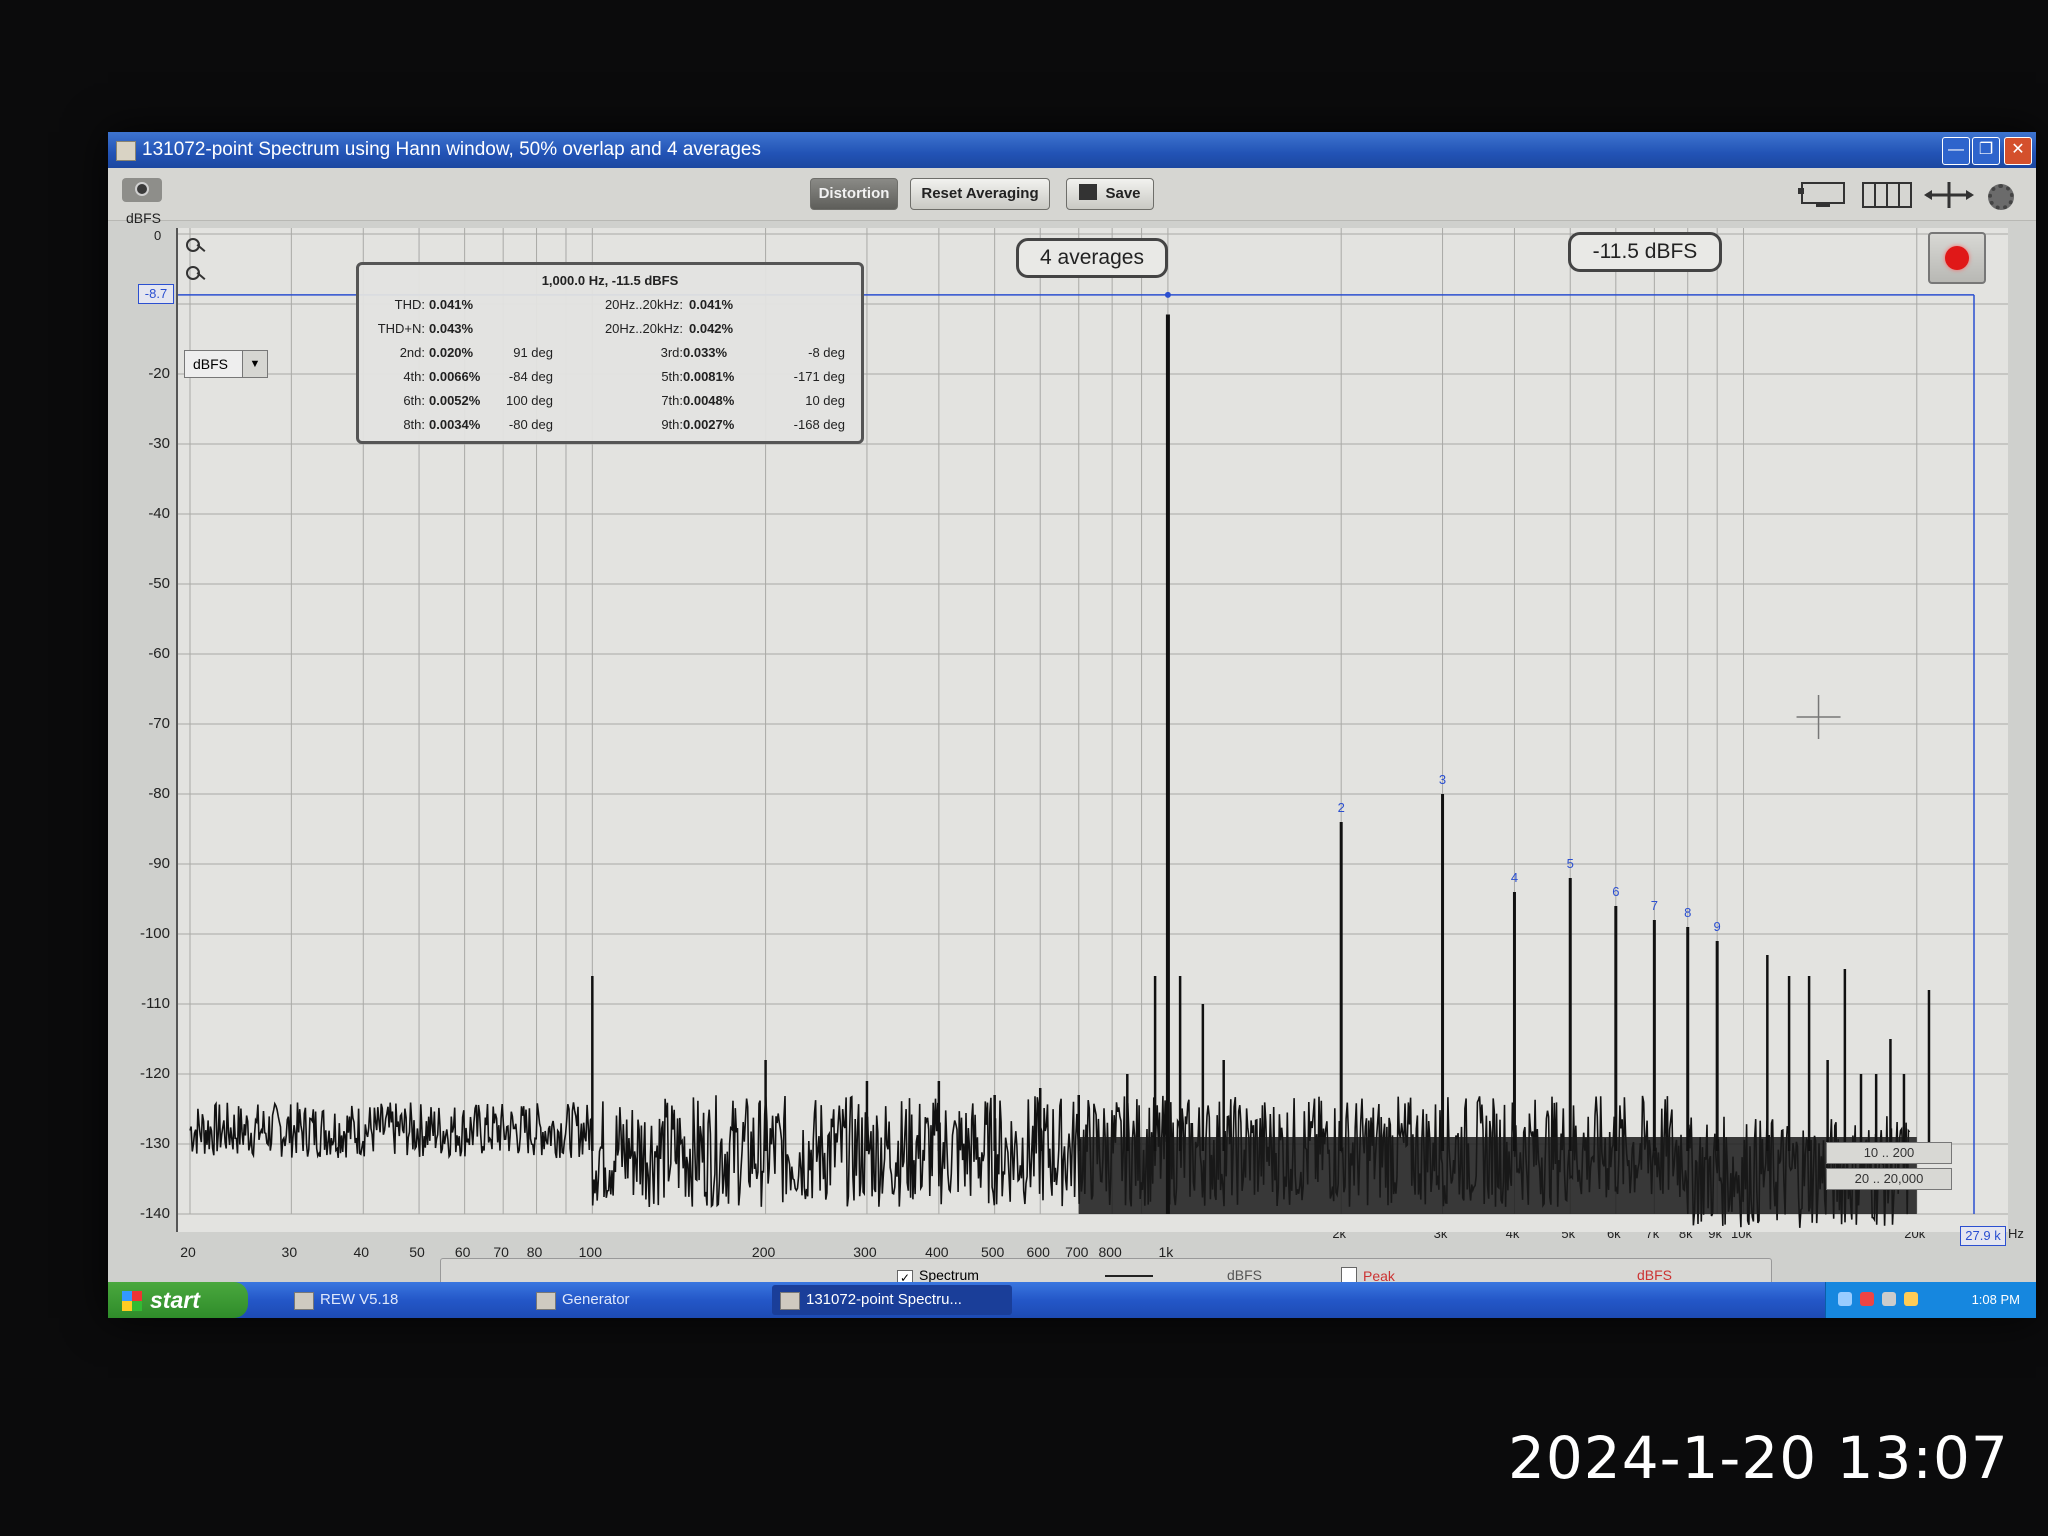  What do you see at coordinates (610, 280) in the screenshot?
I see `distortion-header: 1,000.0 Hz, -11.5 dBFS` at bounding box center [610, 280].